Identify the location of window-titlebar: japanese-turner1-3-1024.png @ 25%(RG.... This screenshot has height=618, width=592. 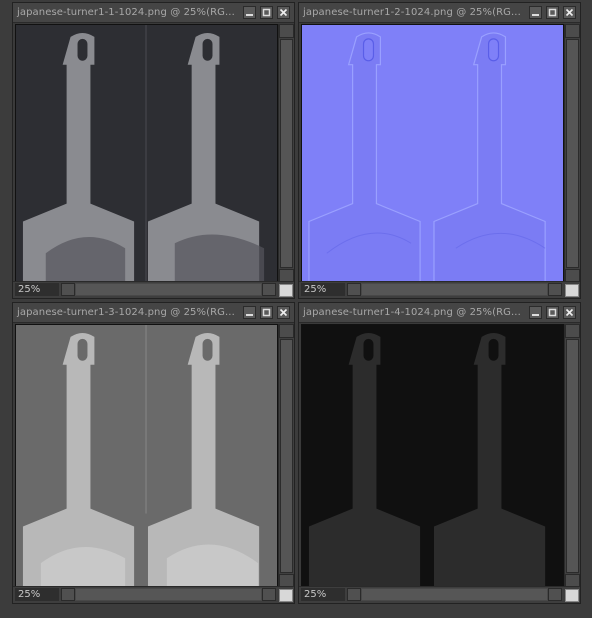
(153, 313).